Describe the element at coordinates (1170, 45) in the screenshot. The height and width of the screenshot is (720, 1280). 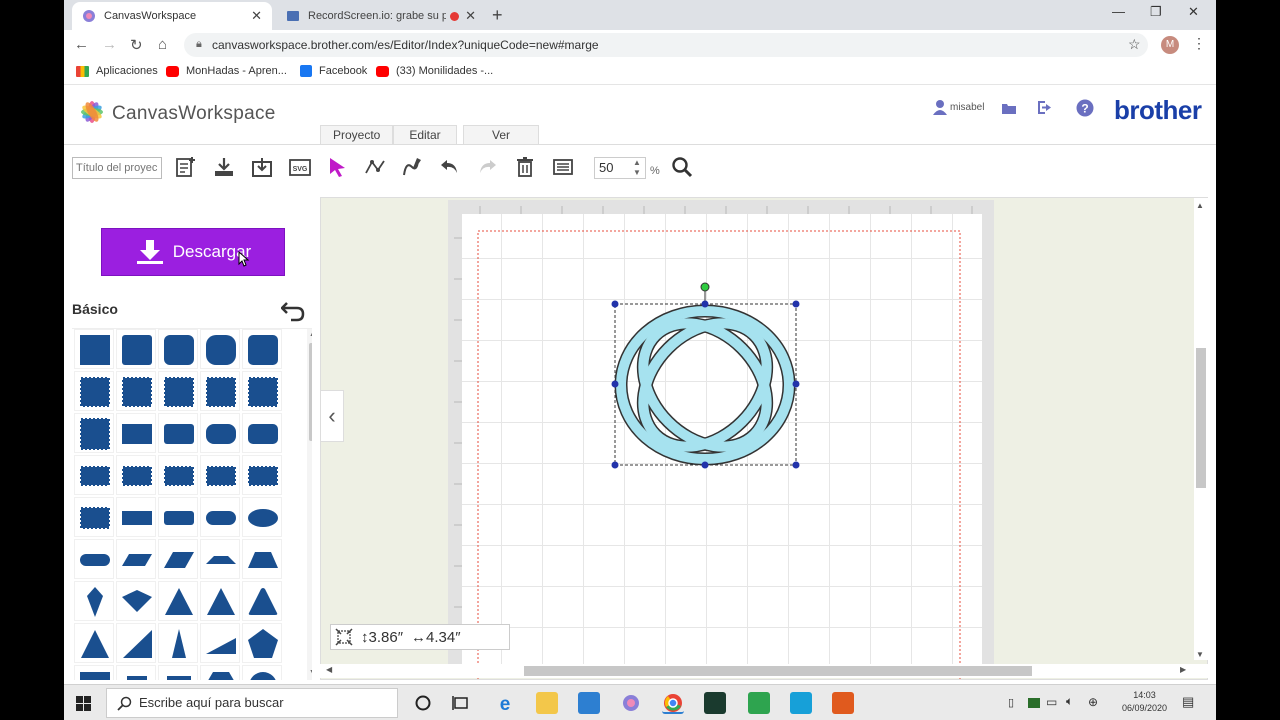
I see `profile-avatar: M` at that location.